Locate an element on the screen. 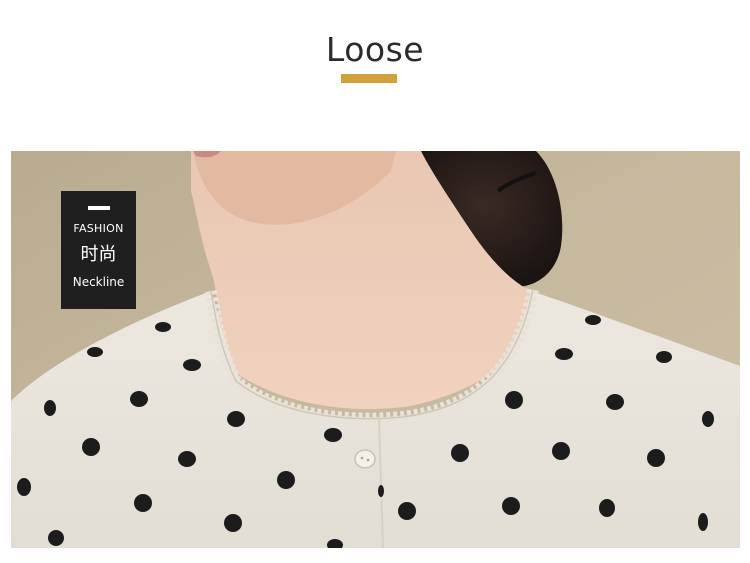  badge-label-en: FASHION is located at coordinates (98, 228).